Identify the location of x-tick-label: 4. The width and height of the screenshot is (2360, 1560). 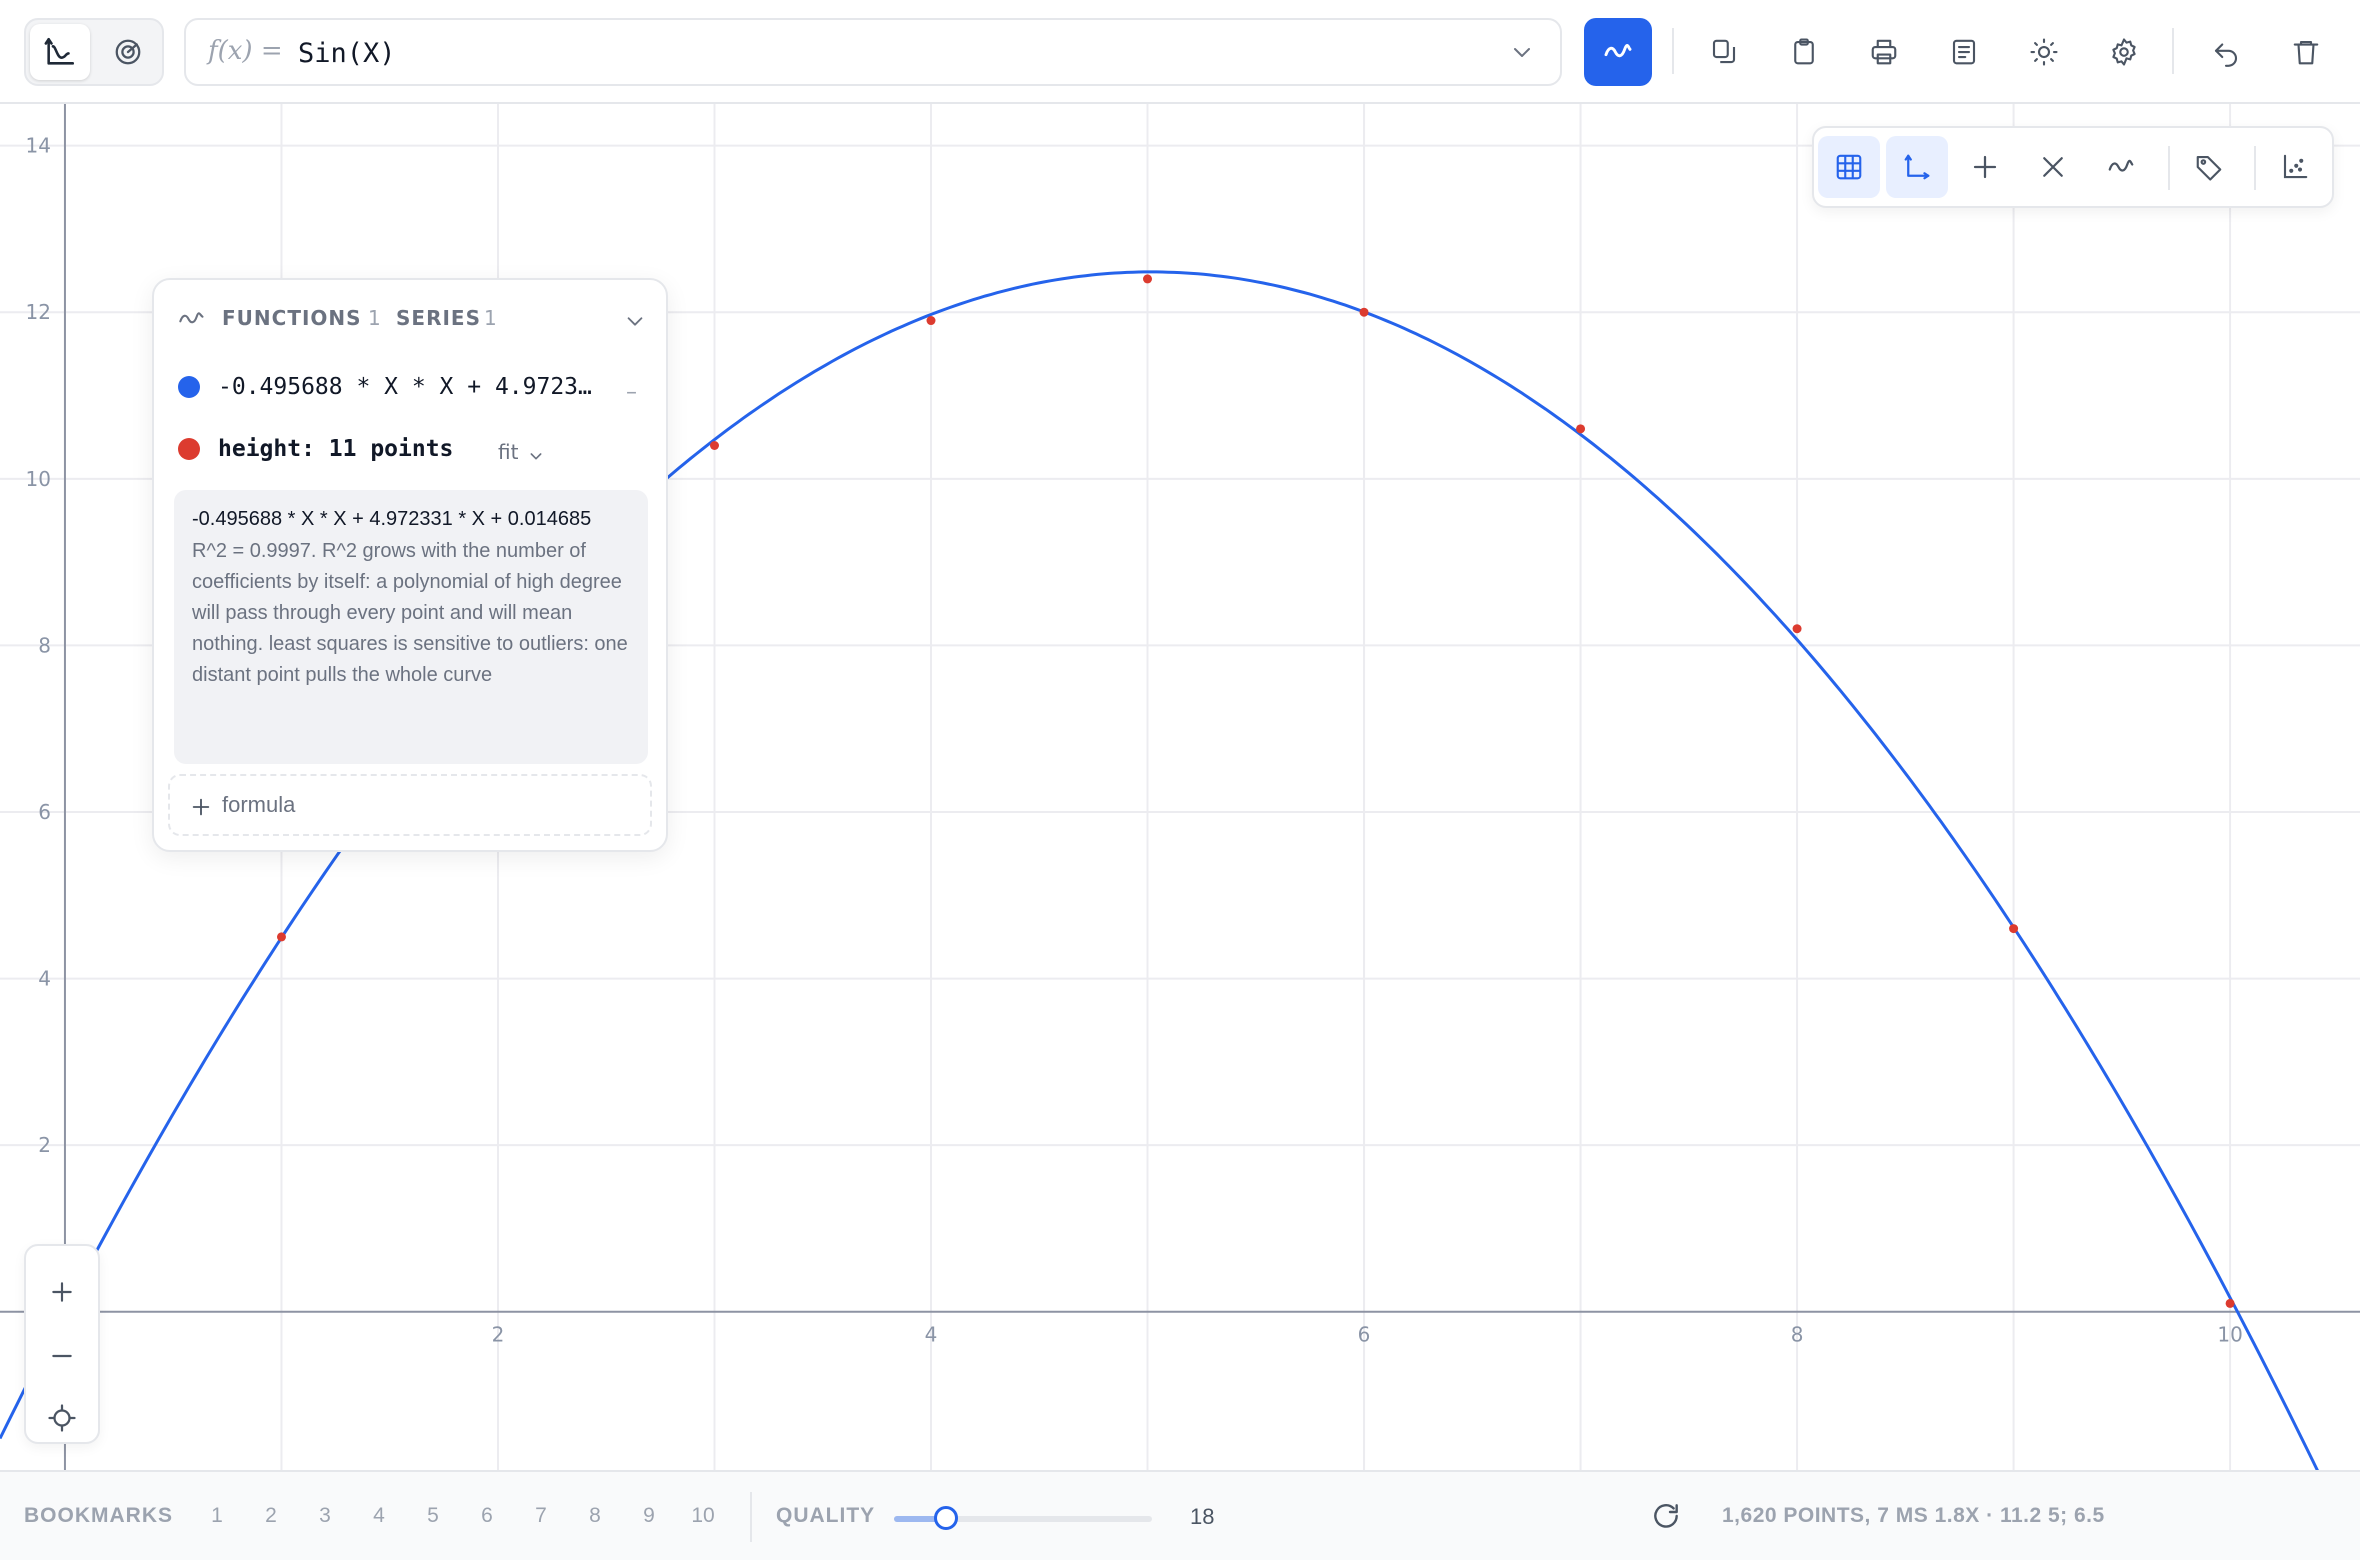
(931, 1335).